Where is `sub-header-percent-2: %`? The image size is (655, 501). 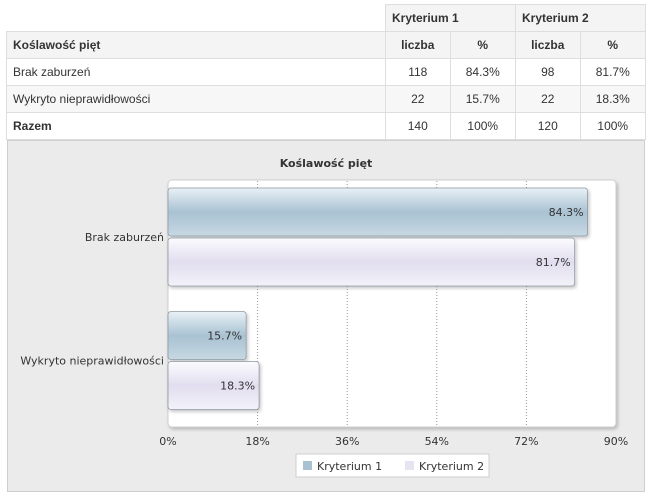
sub-header-percent-2: % is located at coordinates (613, 45).